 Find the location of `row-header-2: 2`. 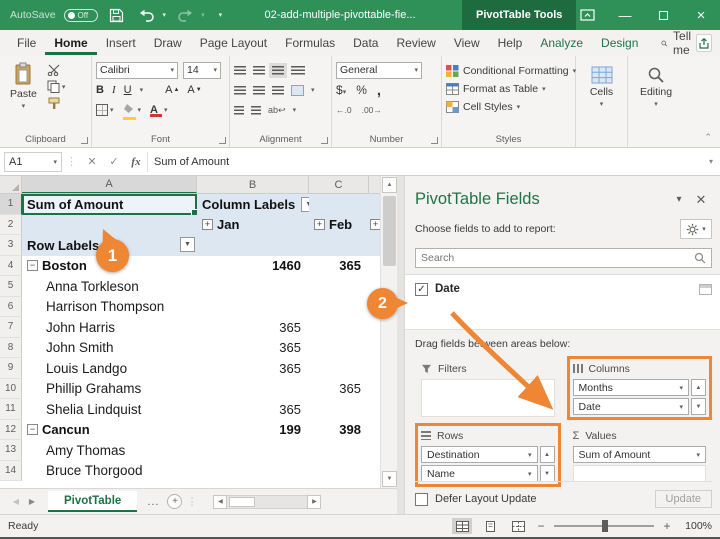

row-header-2: 2 is located at coordinates (11, 224).